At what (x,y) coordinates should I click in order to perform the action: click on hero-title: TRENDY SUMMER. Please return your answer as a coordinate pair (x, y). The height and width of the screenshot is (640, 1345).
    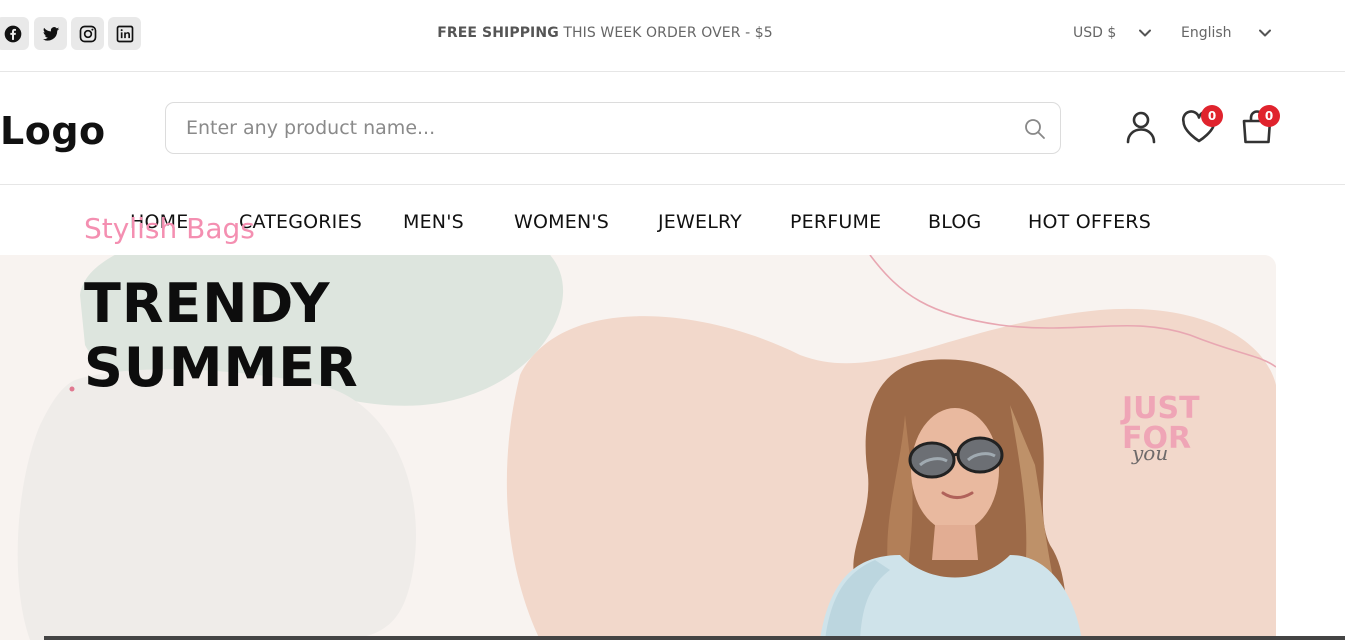
    Looking at the image, I should click on (221, 335).